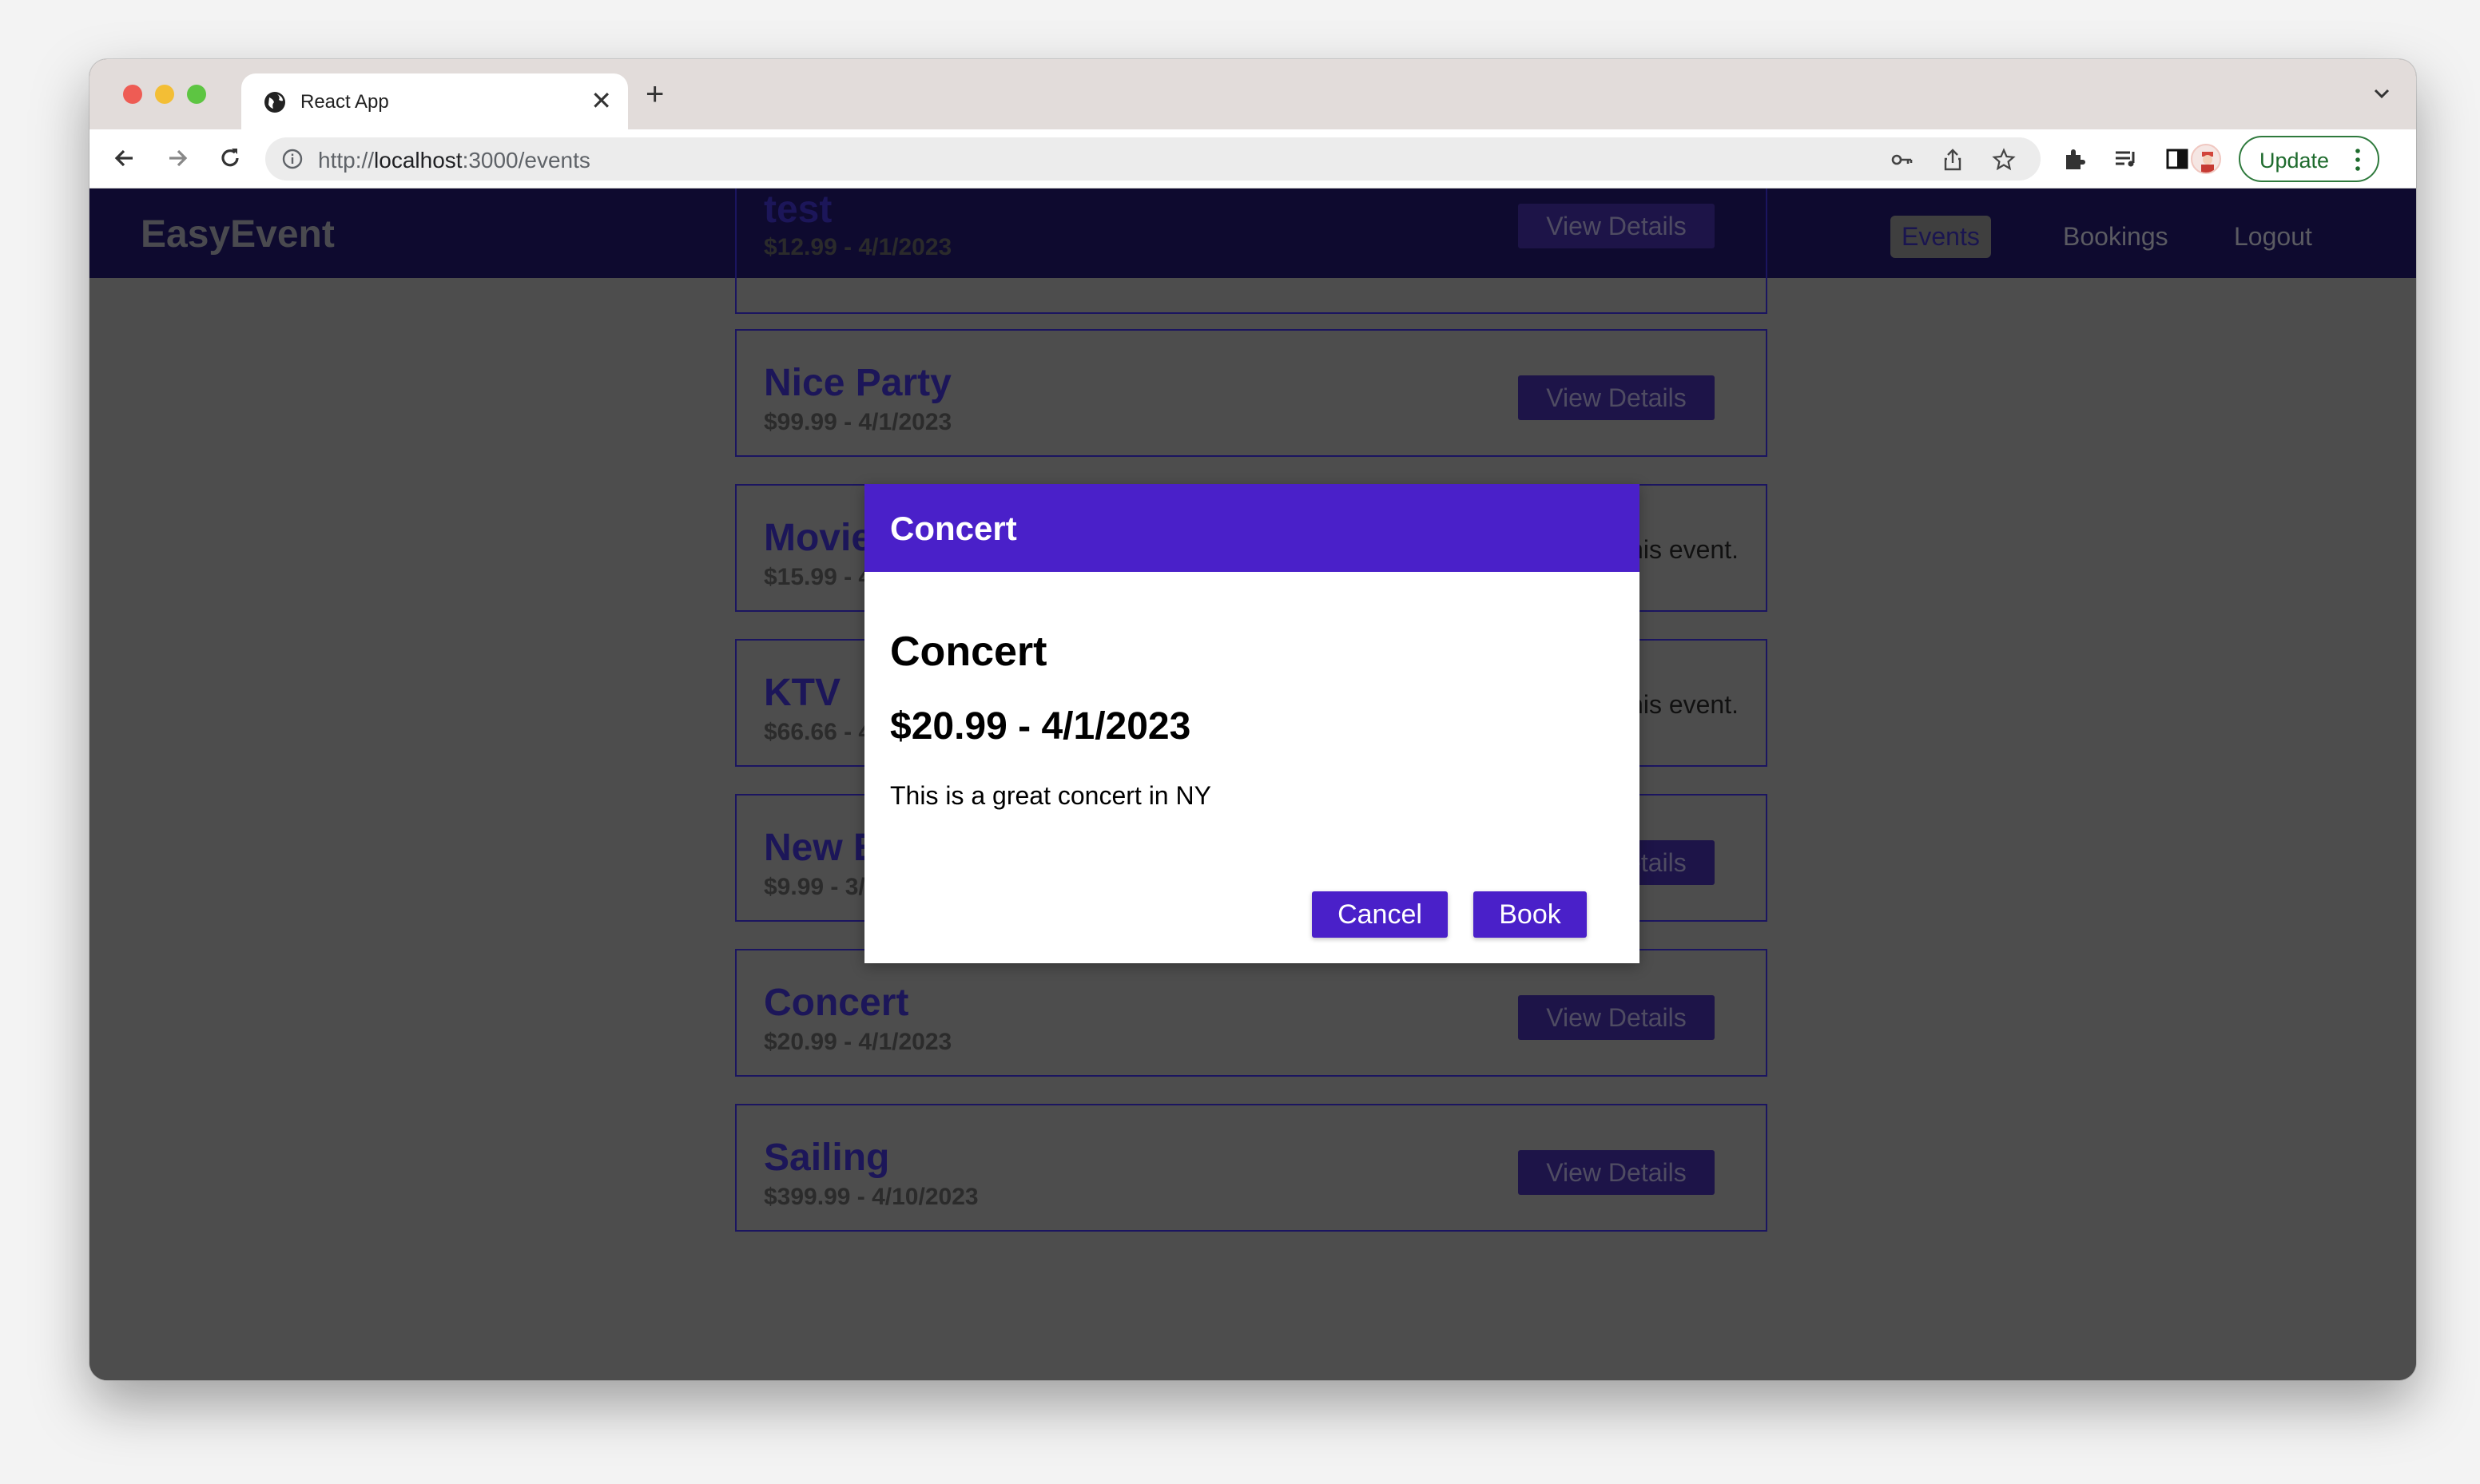 The height and width of the screenshot is (1484, 2480). What do you see at coordinates (1153, 159) in the screenshot?
I see `address-bar: http://localhost:3000/events` at bounding box center [1153, 159].